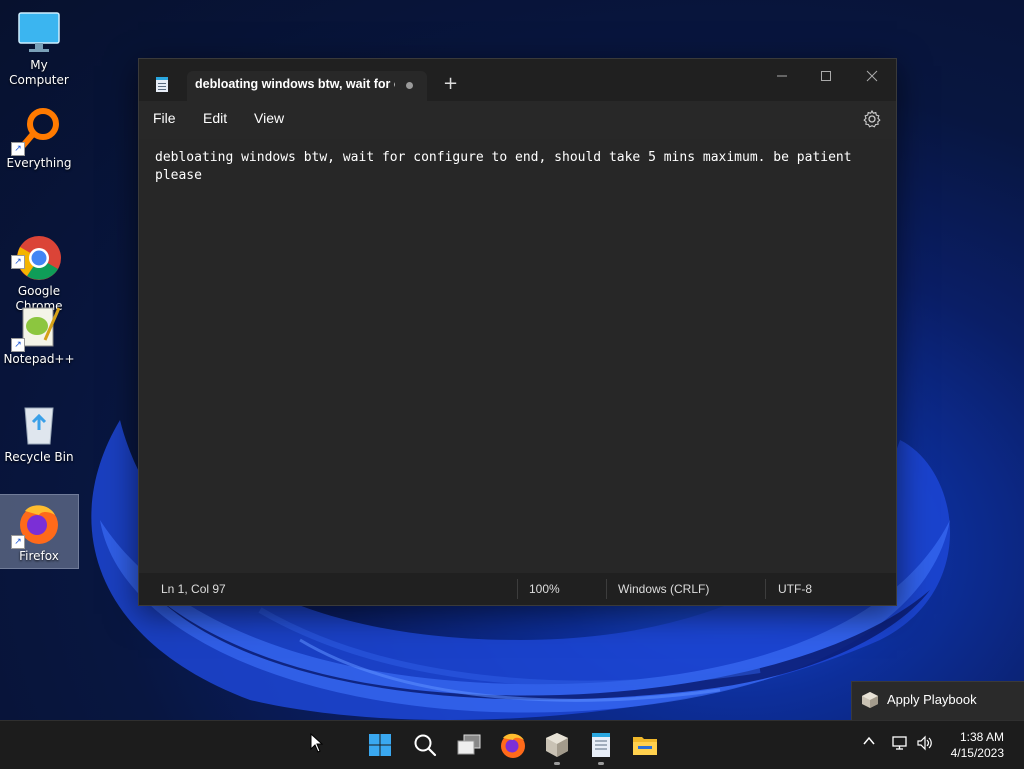  I want to click on unsaved-dot-icon, so click(409, 85).